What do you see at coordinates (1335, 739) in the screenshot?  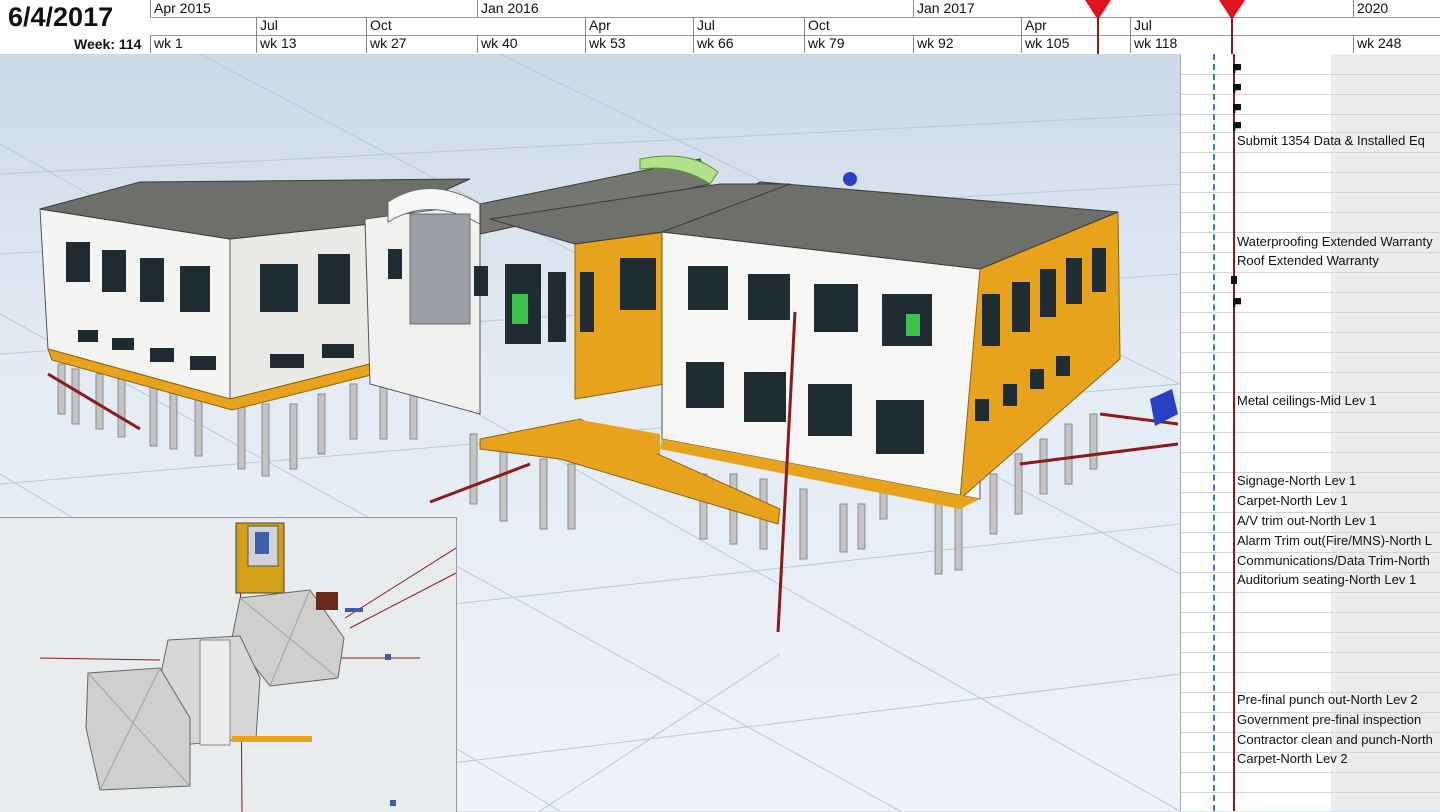 I see `gantt-task: Contractor clean and punch-North` at bounding box center [1335, 739].